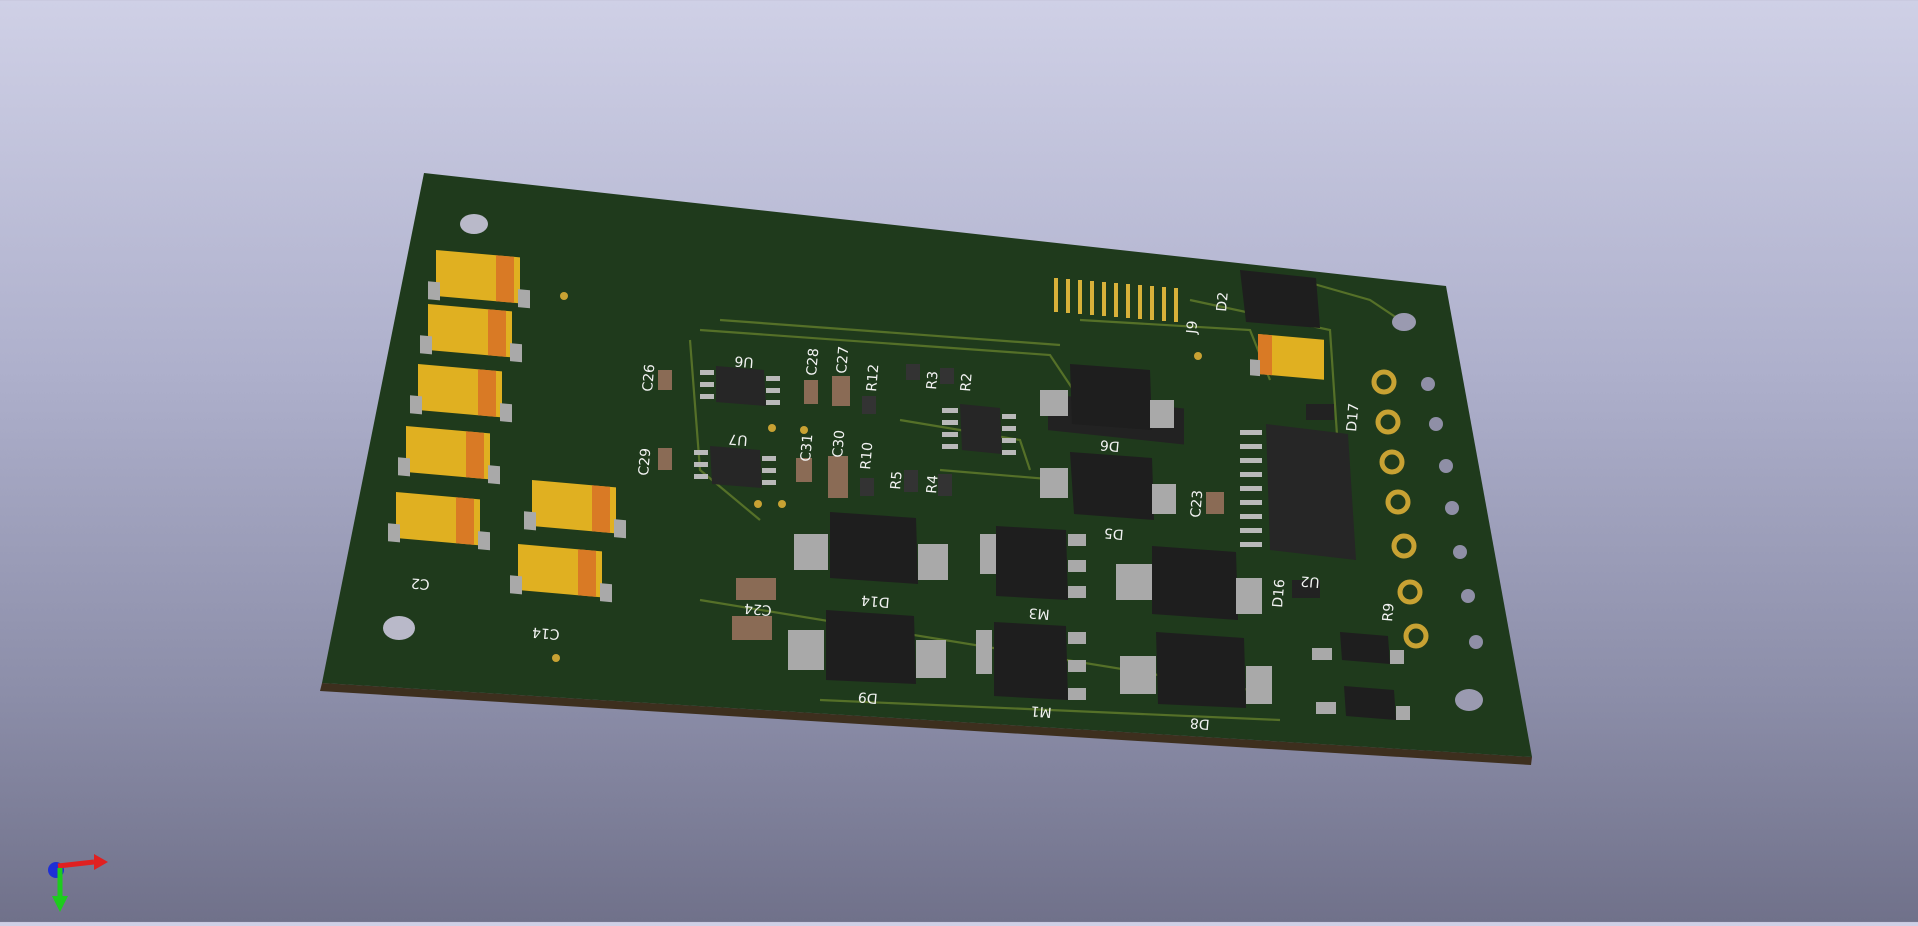 The height and width of the screenshot is (926, 1918). What do you see at coordinates (843, 359) in the screenshot?
I see `label-c27: C27` at bounding box center [843, 359].